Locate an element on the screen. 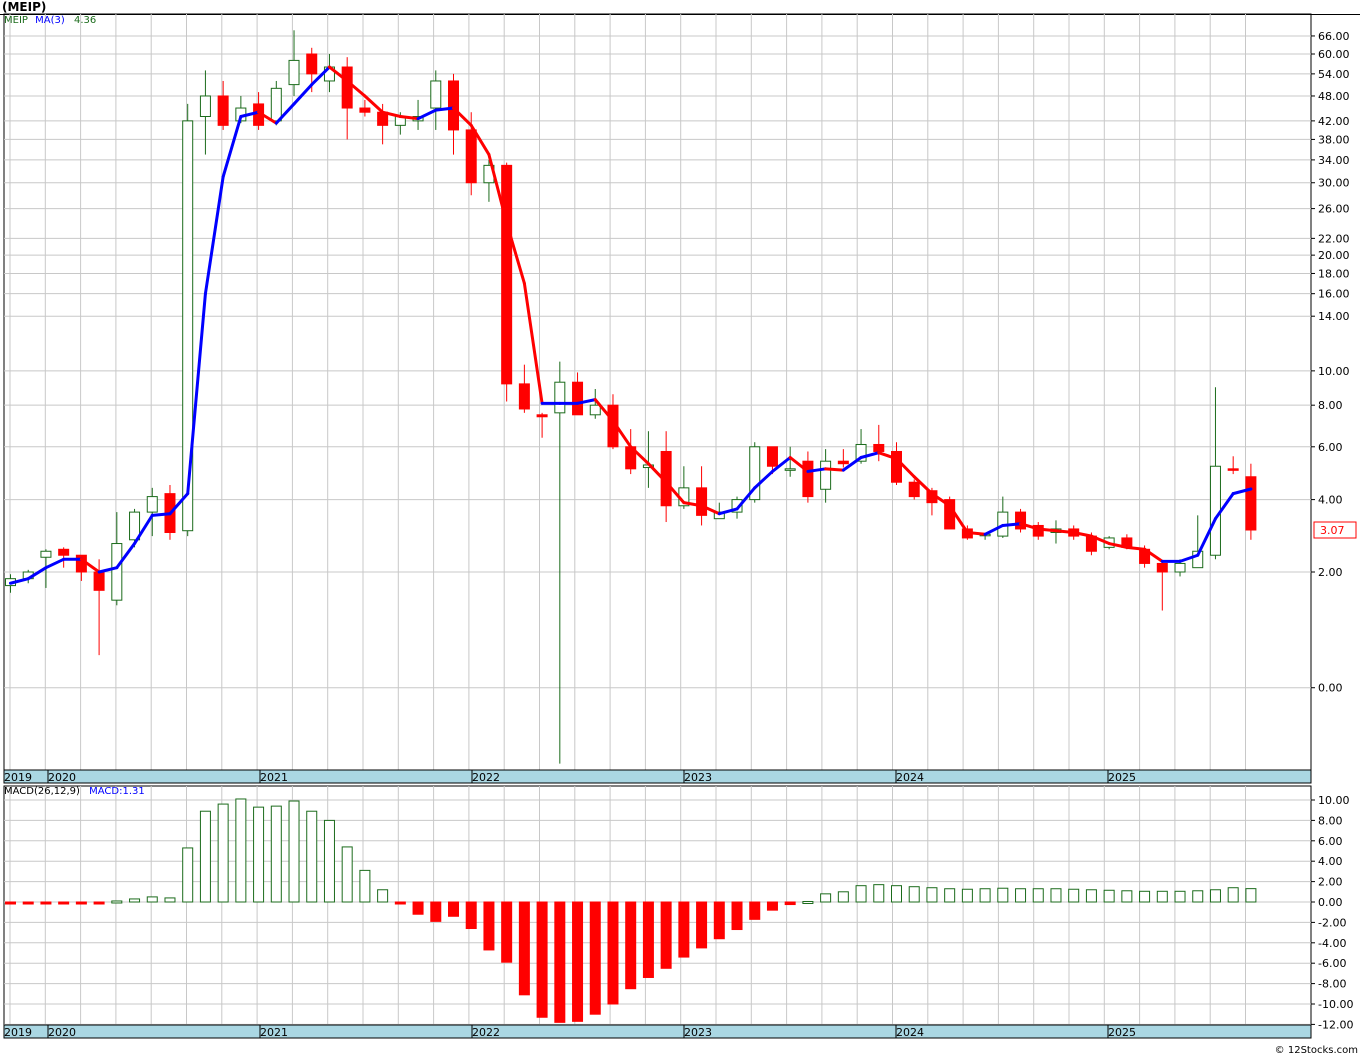  macd-tick-label: -6.00 is located at coordinates (1332, 963).